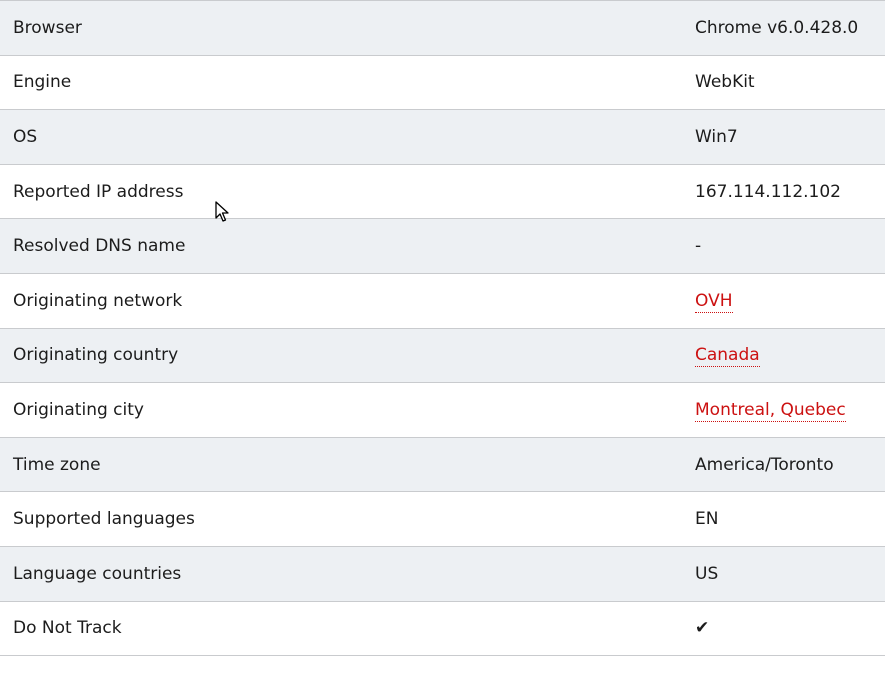 The width and height of the screenshot is (885, 674). What do you see at coordinates (727, 356) in the screenshot?
I see `country-link: Canada` at bounding box center [727, 356].